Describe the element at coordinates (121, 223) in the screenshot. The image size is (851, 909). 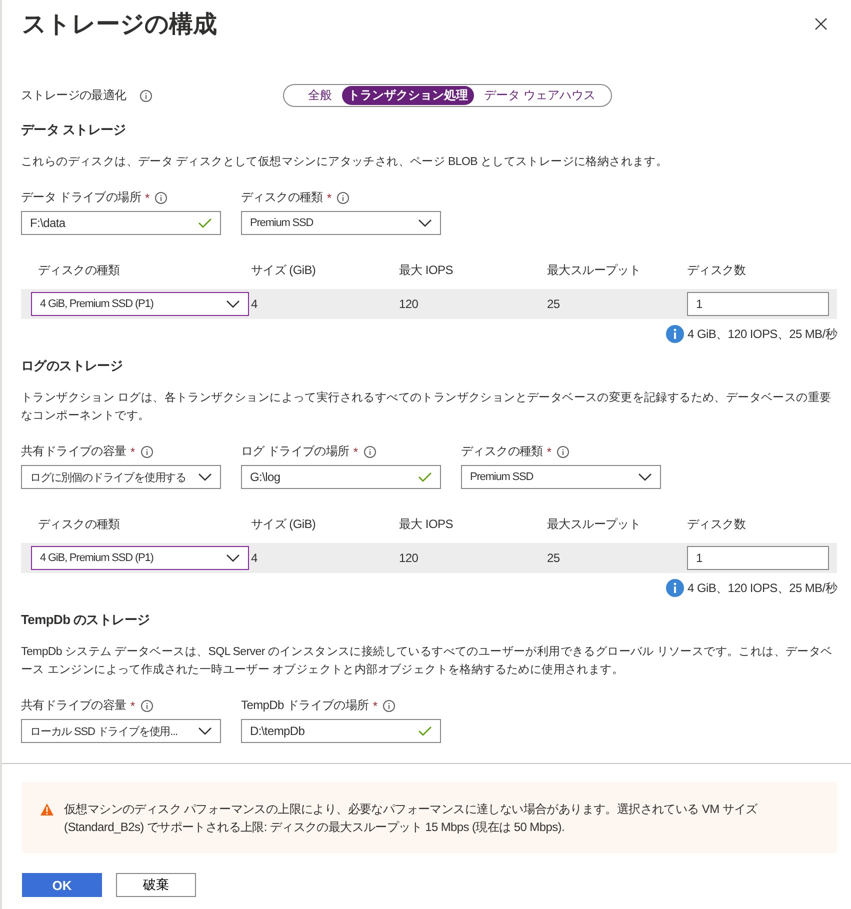
I see `input-field: F:\data` at that location.